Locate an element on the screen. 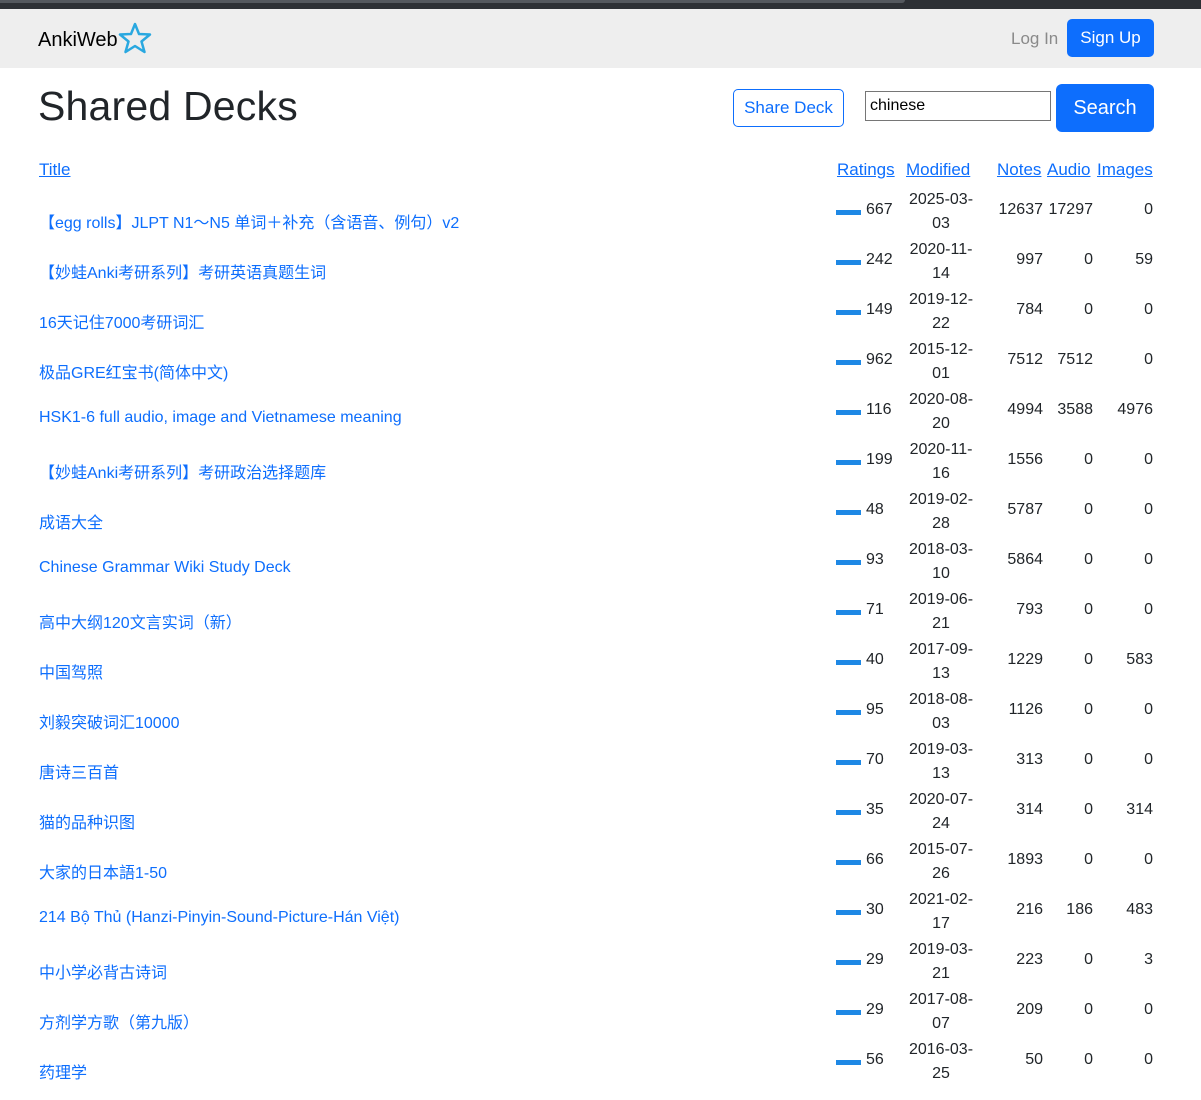 The width and height of the screenshot is (1201, 1100). deck-title-link: 成语大全 is located at coordinates (71, 521).